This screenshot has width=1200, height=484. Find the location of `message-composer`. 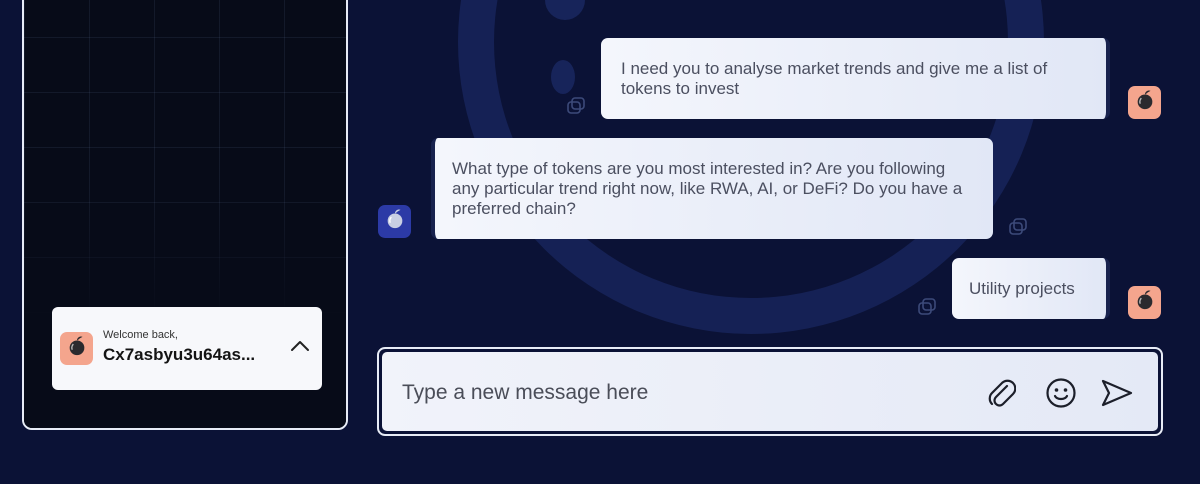

message-composer is located at coordinates (770, 391).